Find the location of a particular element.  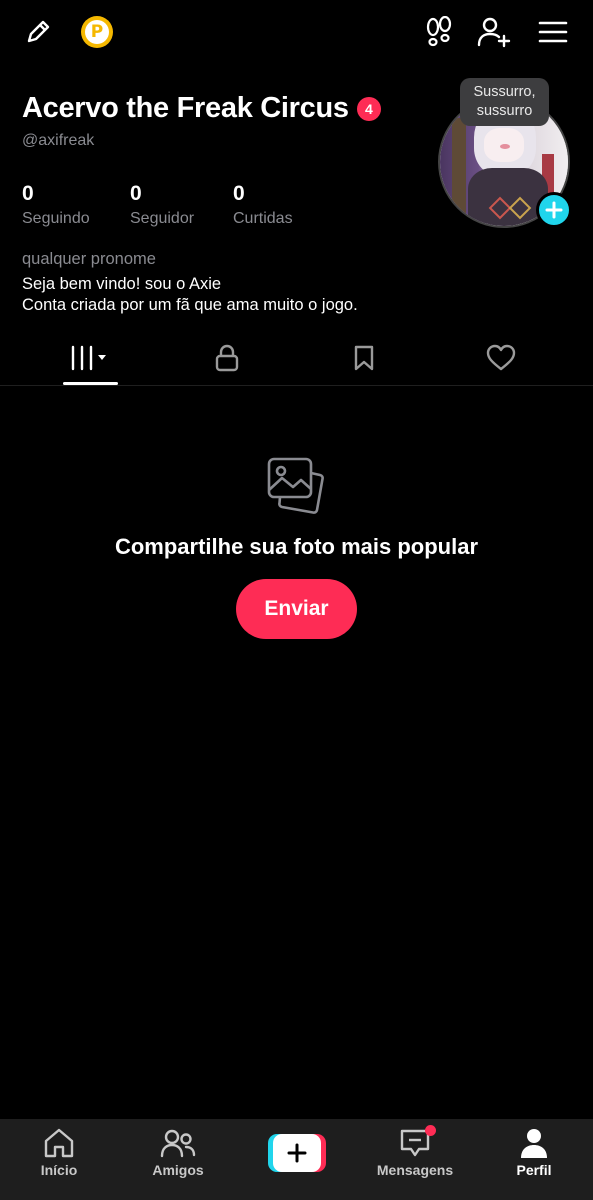

upload-button: Enviar is located at coordinates (296, 609).